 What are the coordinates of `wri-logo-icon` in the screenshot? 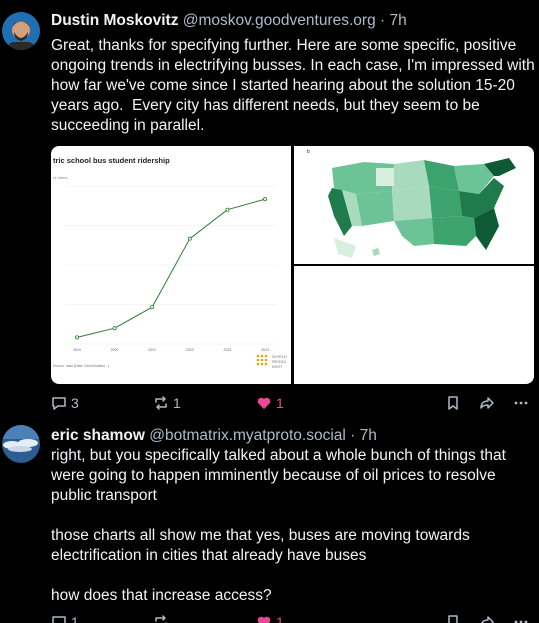 It's located at (262, 360).